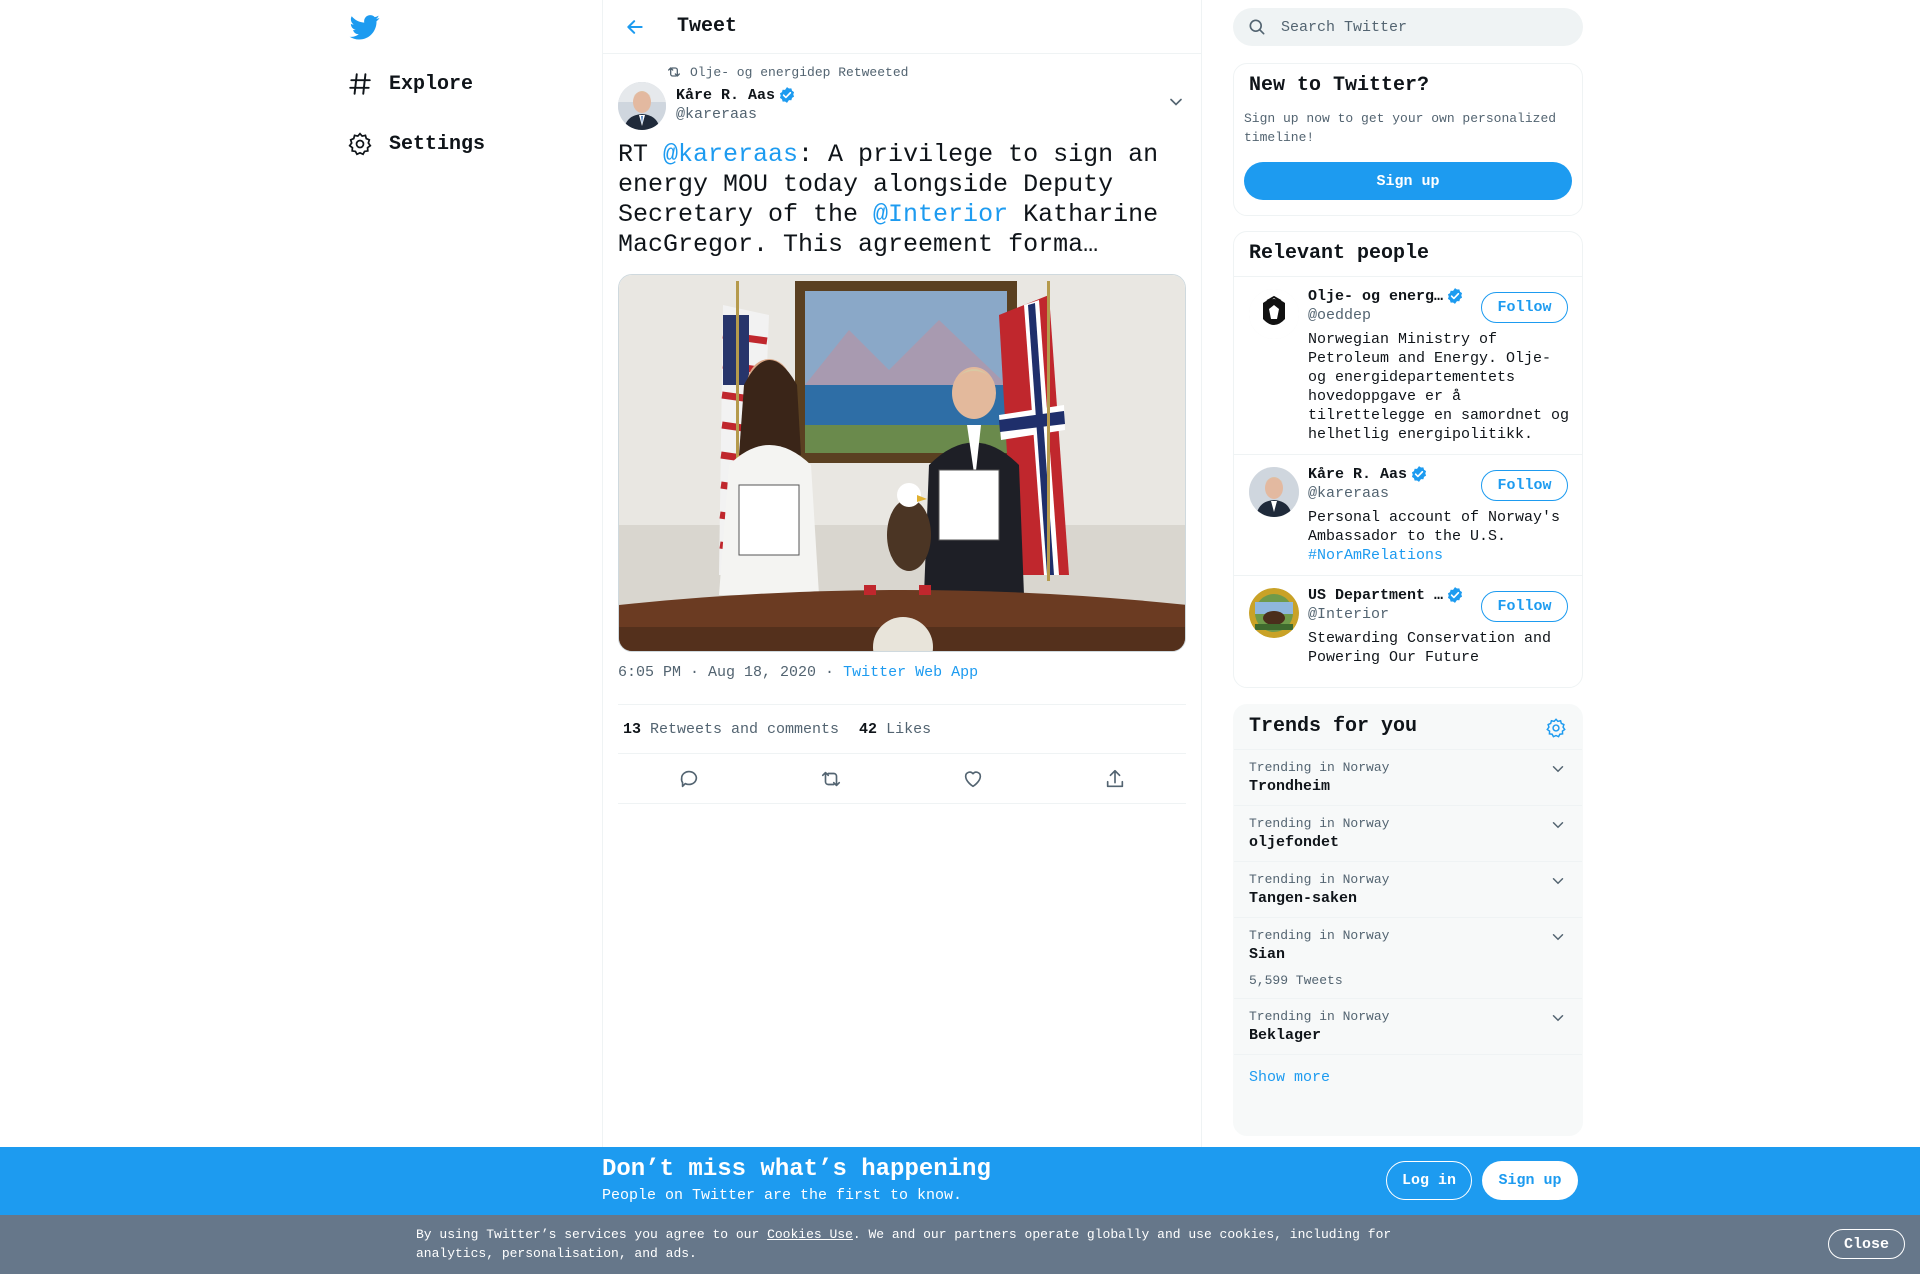  I want to click on share-button, so click(1115, 779).